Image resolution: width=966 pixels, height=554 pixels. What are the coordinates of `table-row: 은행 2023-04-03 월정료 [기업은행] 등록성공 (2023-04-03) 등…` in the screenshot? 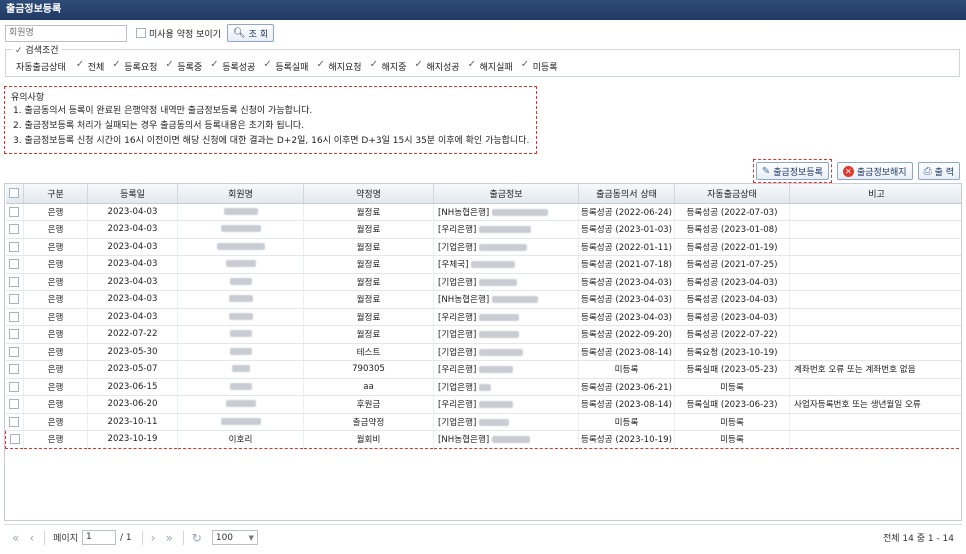 It's located at (483, 282).